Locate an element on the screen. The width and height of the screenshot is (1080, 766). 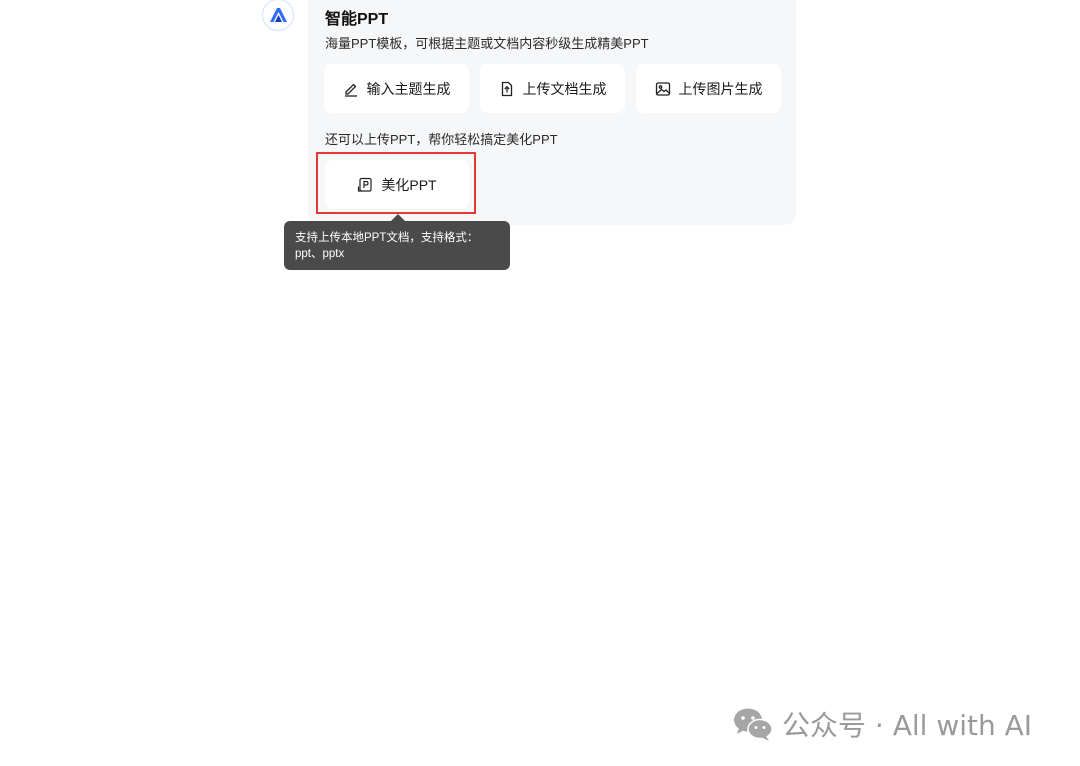
beautify-ppt-label: 美化PPT is located at coordinates (409, 184).